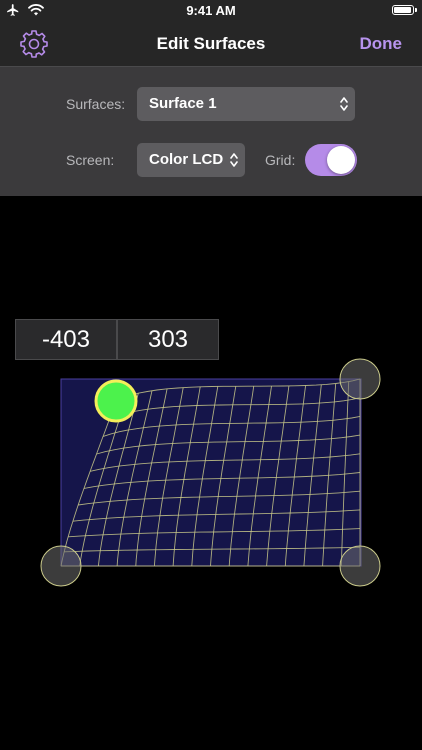 This screenshot has height=750, width=422. Describe the element at coordinates (360, 566) in the screenshot. I see `bottom-right-handle` at that location.